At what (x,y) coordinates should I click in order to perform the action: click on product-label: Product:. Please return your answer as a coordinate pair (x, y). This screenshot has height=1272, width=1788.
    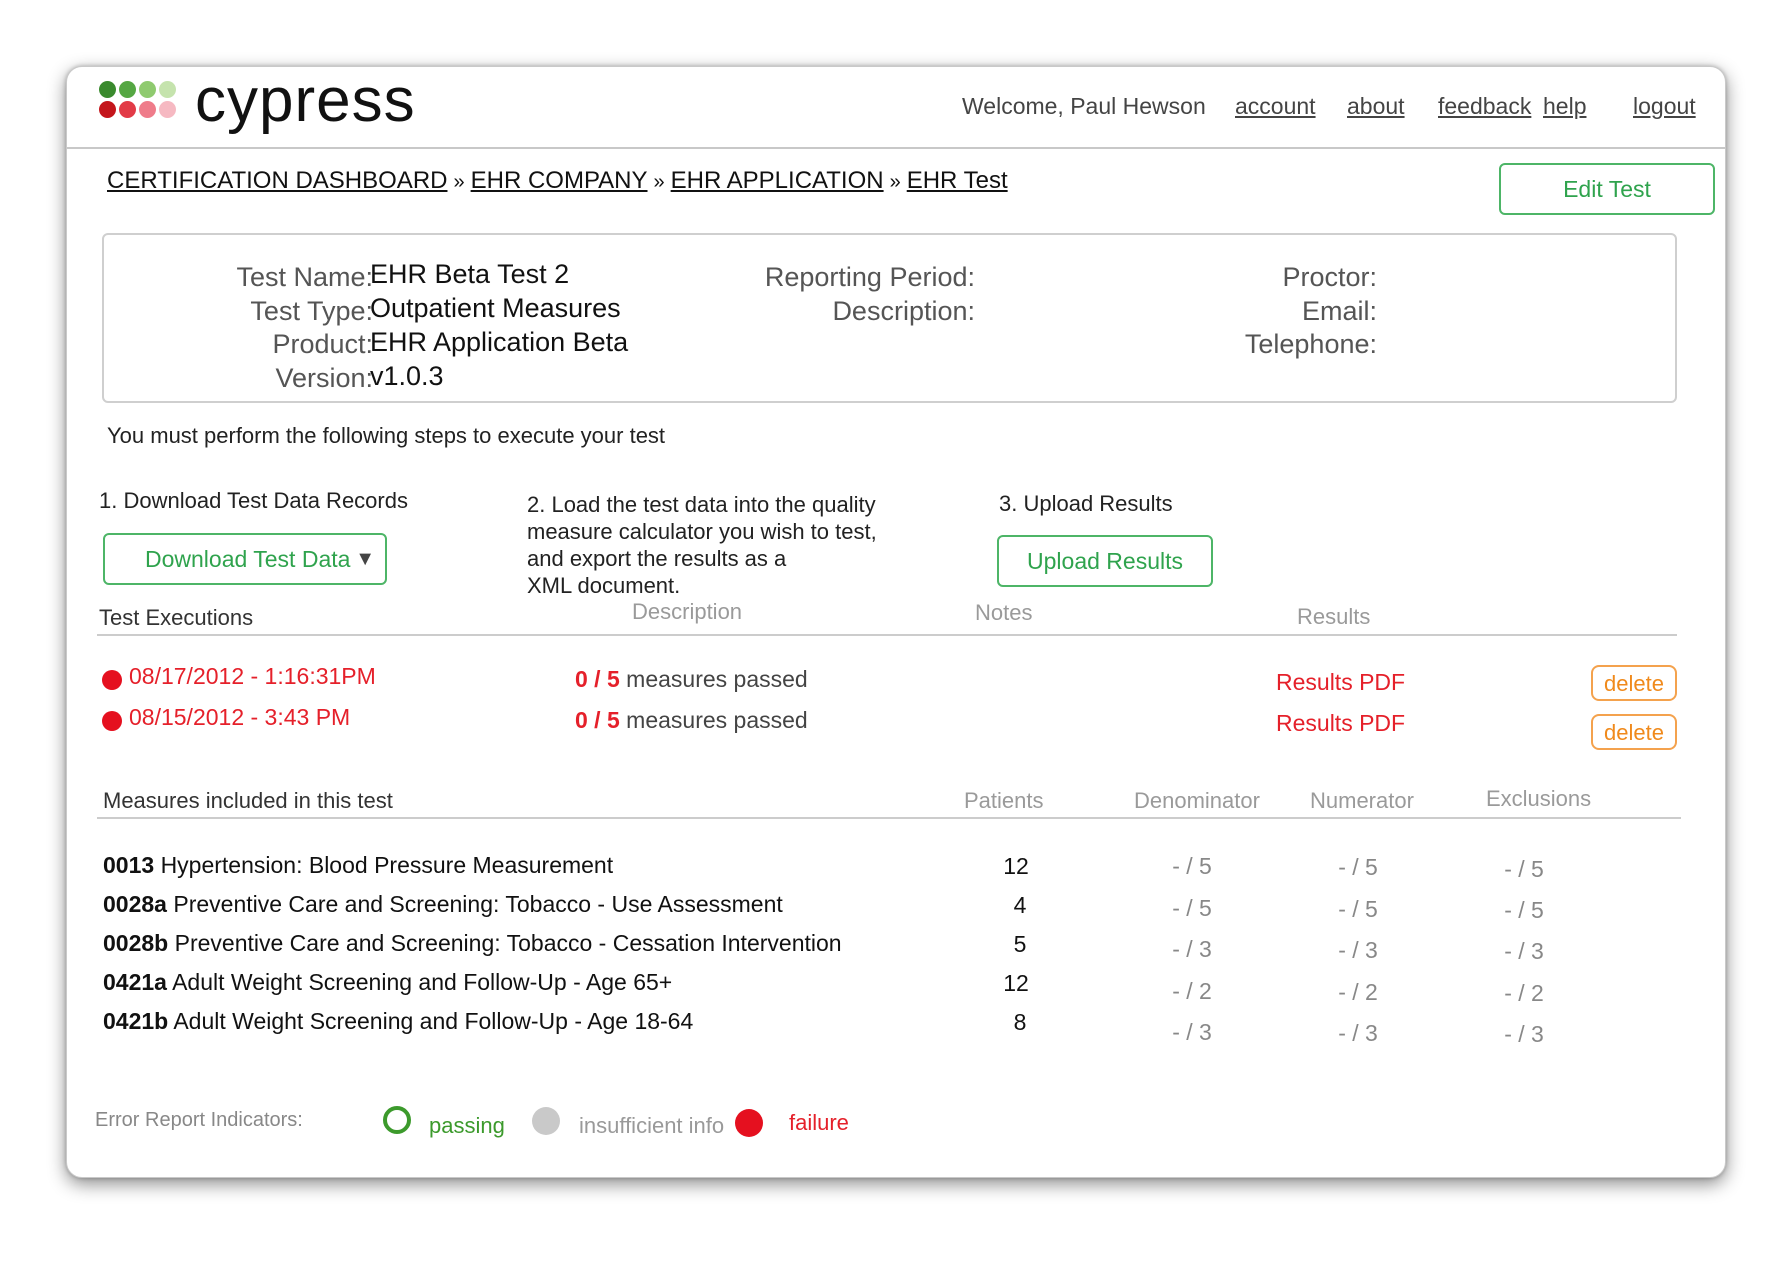
    Looking at the image, I should click on (322, 344).